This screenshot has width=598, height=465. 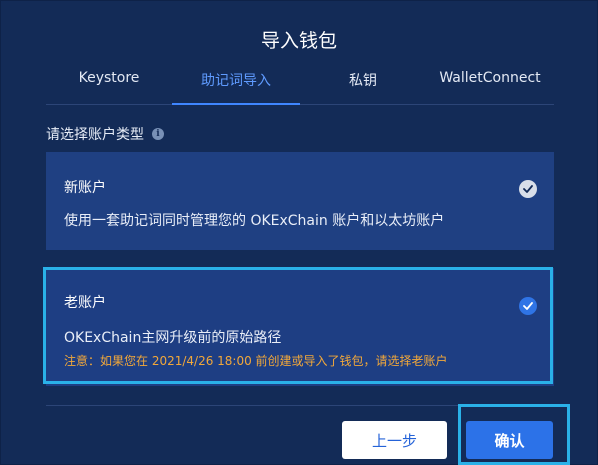 What do you see at coordinates (514, 434) in the screenshot?
I see `confirm-highlight` at bounding box center [514, 434].